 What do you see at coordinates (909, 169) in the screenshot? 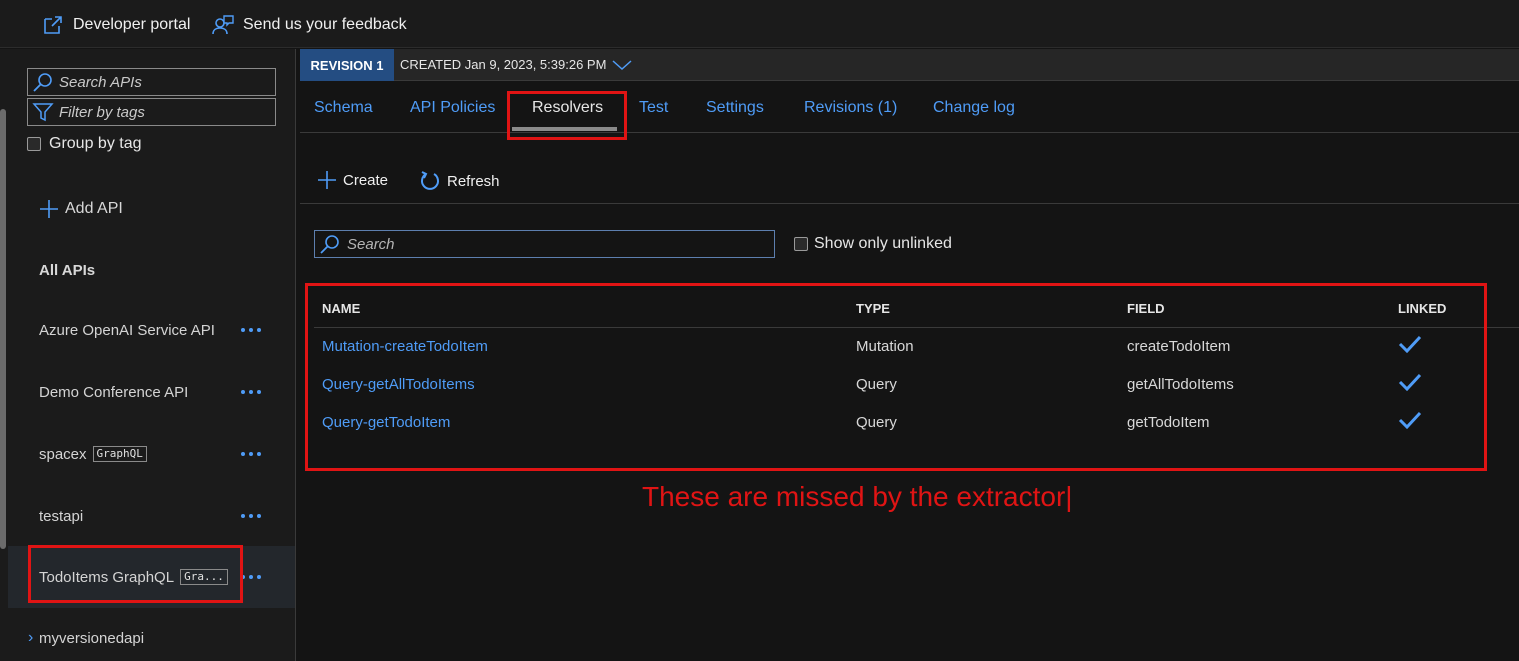
I see `resolver-toolbar: Create Refresh` at bounding box center [909, 169].